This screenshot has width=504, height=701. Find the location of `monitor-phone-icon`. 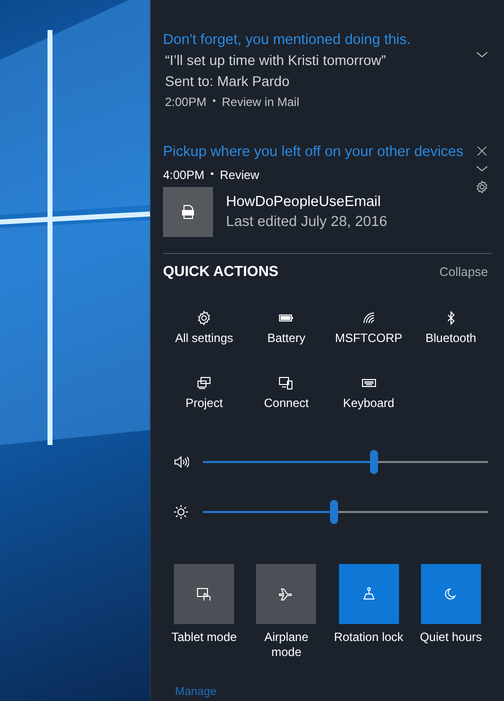

monitor-phone-icon is located at coordinates (286, 383).